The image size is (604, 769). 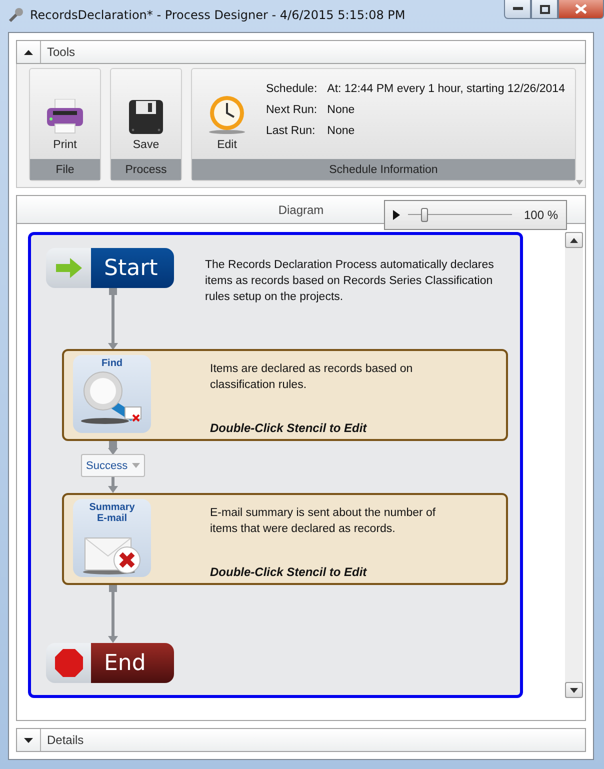 I want to click on minimize-button, so click(x=517, y=9).